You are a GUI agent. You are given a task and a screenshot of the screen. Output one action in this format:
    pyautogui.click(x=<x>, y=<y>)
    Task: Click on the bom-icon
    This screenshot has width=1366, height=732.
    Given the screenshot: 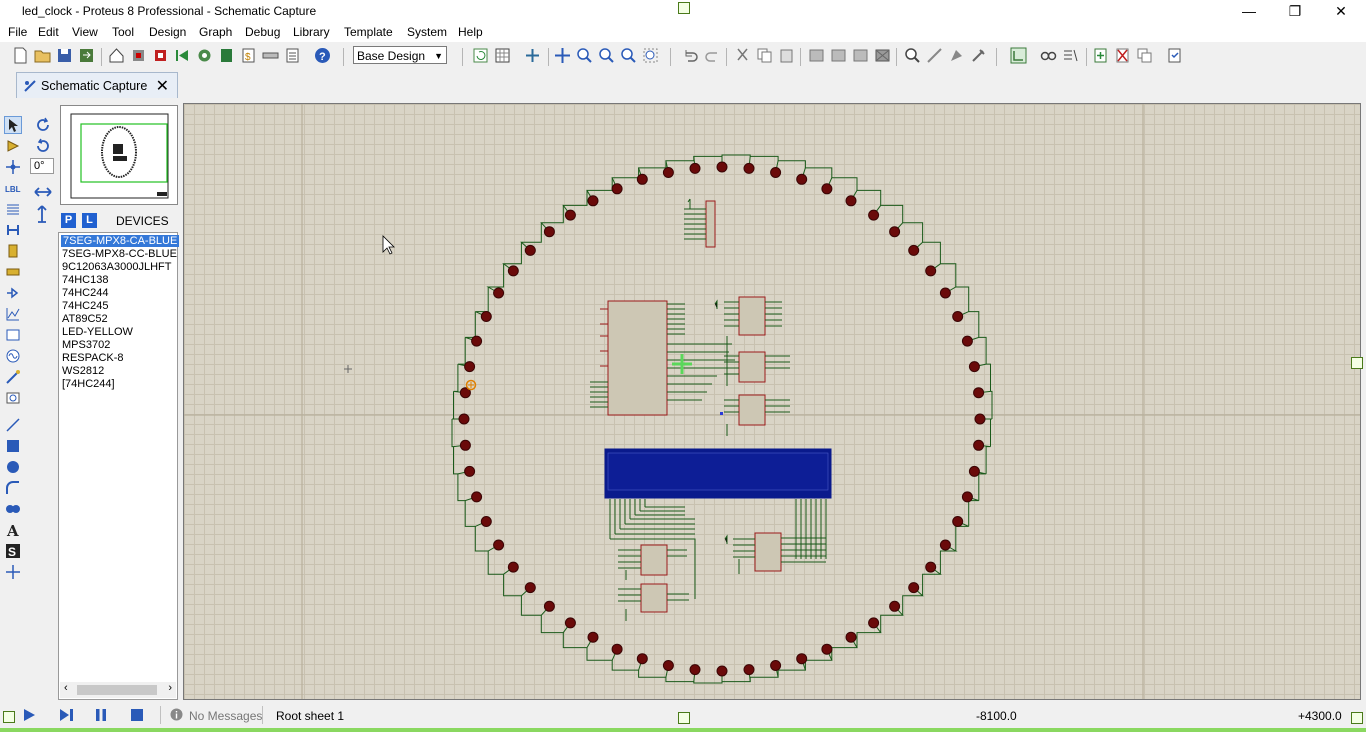 What is the action you would take?
    pyautogui.click(x=226, y=55)
    